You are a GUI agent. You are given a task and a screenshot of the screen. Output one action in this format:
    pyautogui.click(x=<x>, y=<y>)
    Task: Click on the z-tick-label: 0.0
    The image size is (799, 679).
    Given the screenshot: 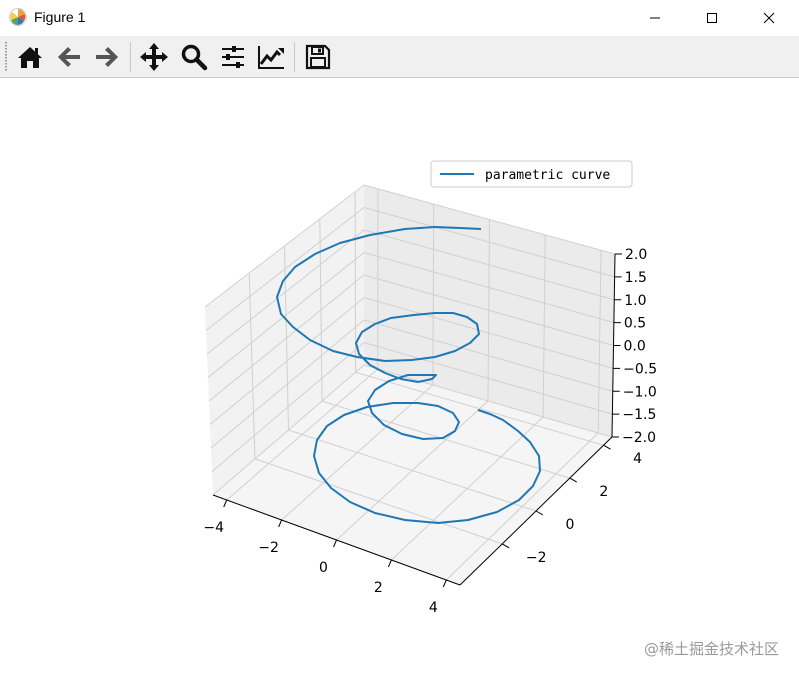 What is the action you would take?
    pyautogui.click(x=635, y=347)
    